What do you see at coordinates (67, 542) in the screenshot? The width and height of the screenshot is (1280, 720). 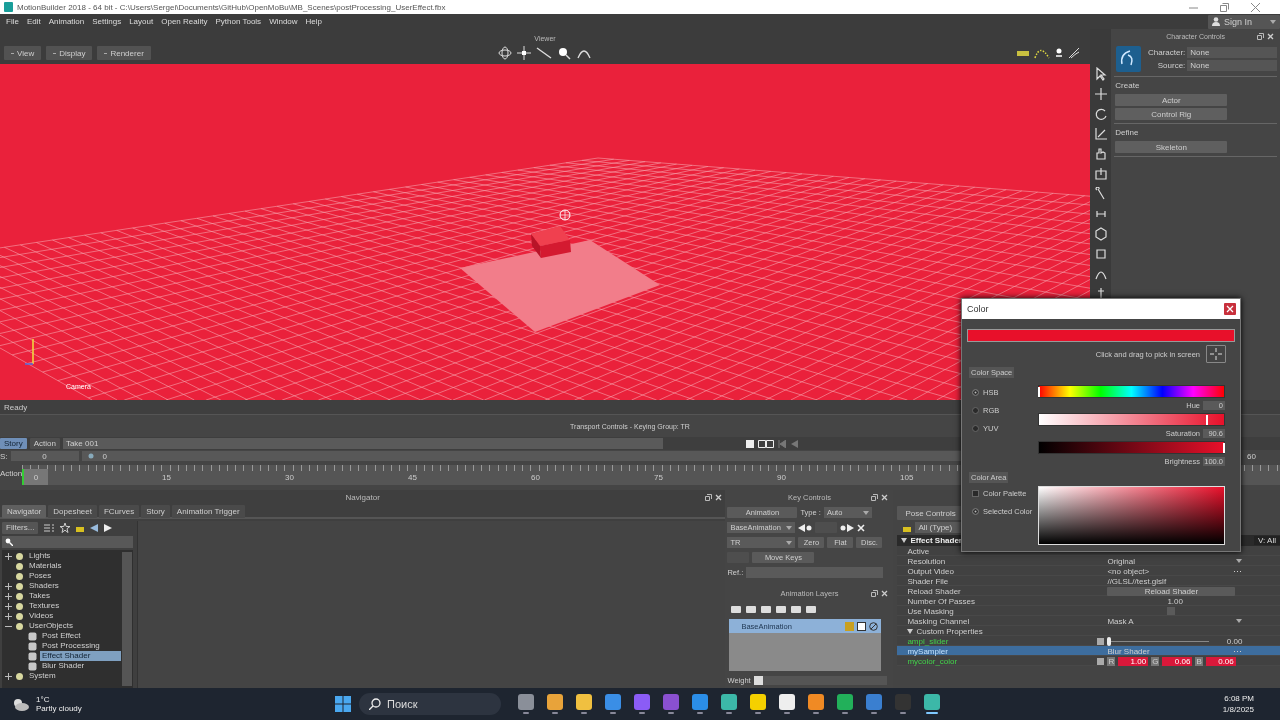 I see `search-field` at bounding box center [67, 542].